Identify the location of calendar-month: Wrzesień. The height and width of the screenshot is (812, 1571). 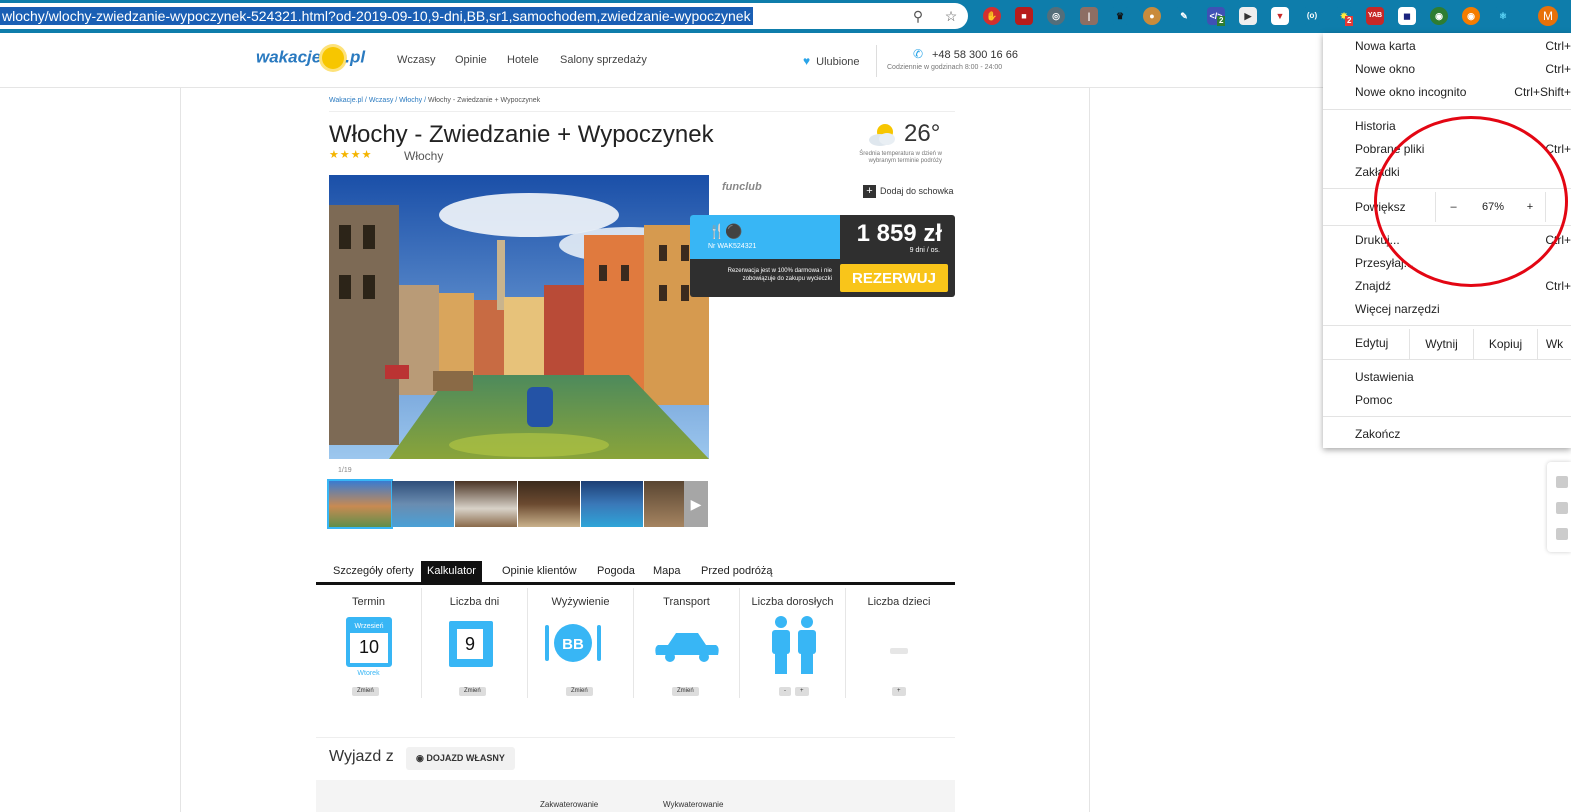
(369, 627).